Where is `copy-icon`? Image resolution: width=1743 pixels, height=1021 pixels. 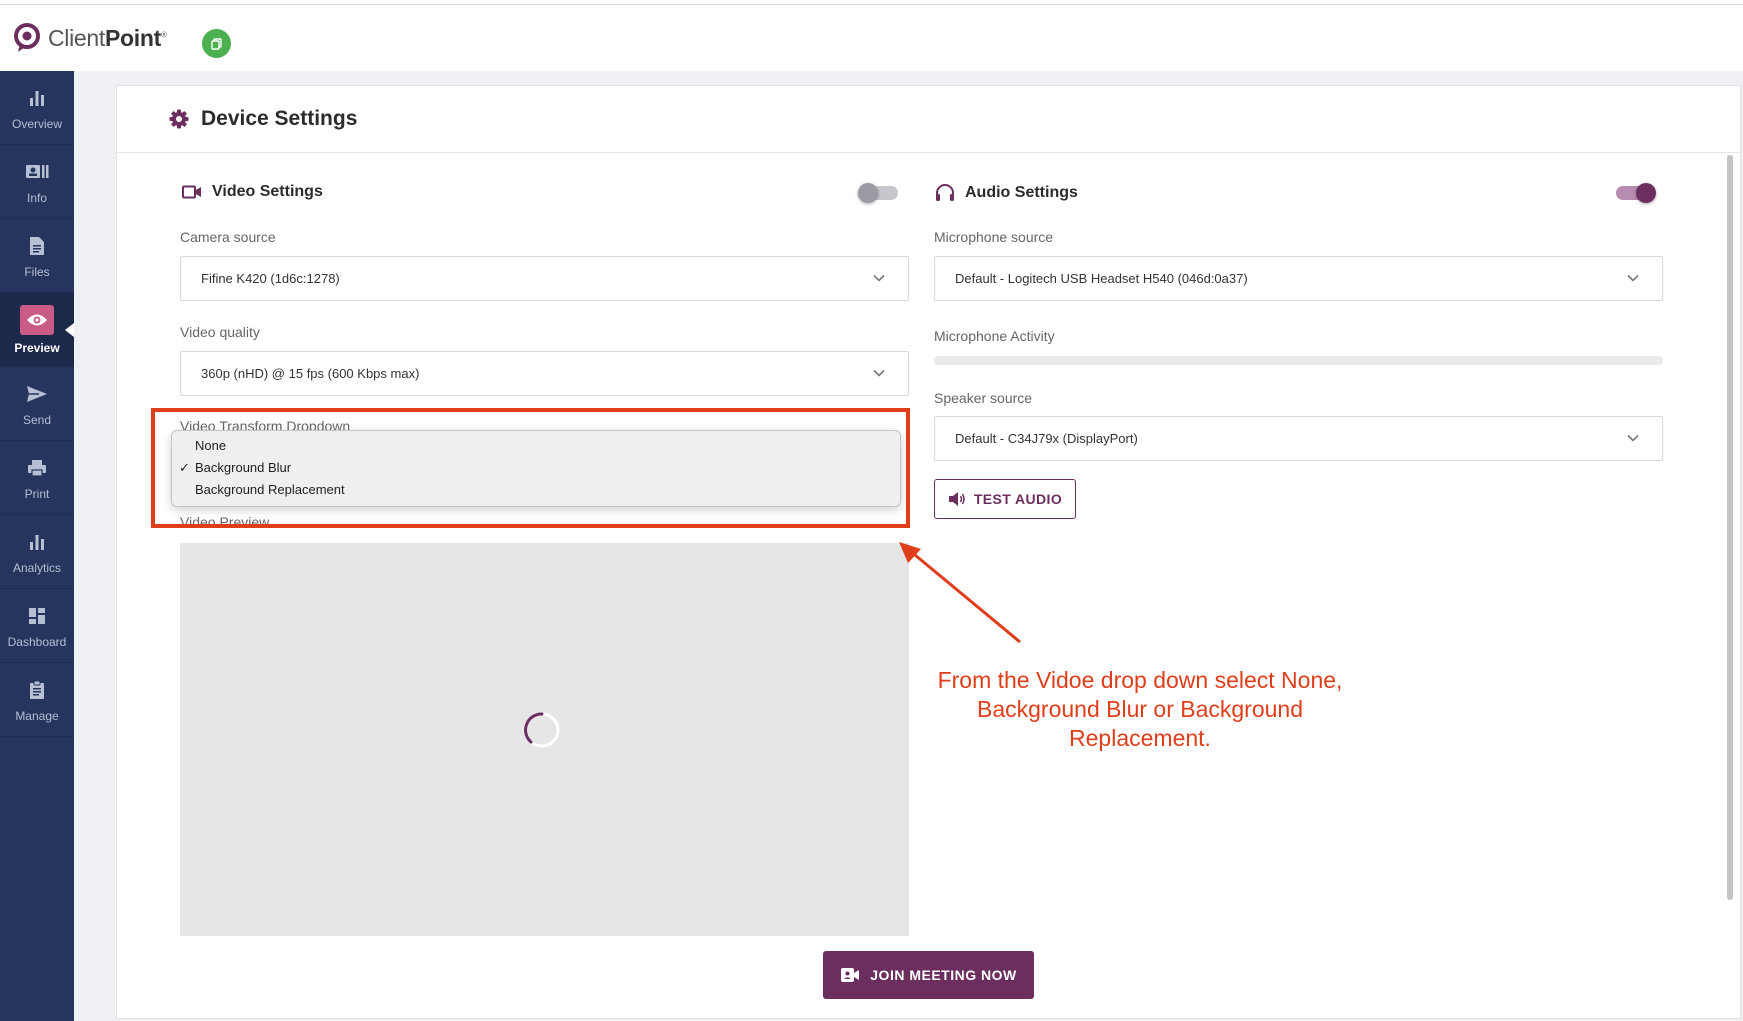
copy-icon is located at coordinates (216, 43).